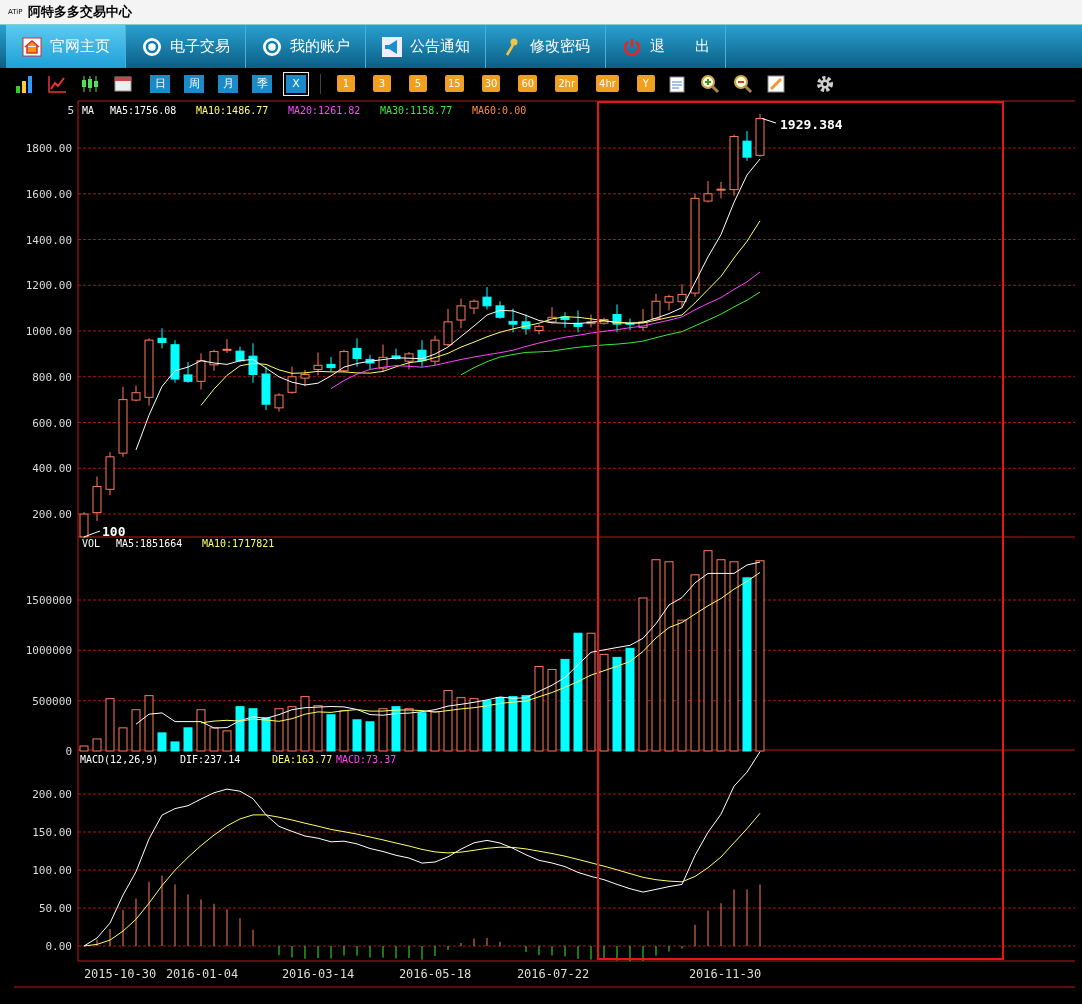 The image size is (1082, 1004). What do you see at coordinates (232, 110) in the screenshot?
I see `legend-label: MA10:1486.77` at bounding box center [232, 110].